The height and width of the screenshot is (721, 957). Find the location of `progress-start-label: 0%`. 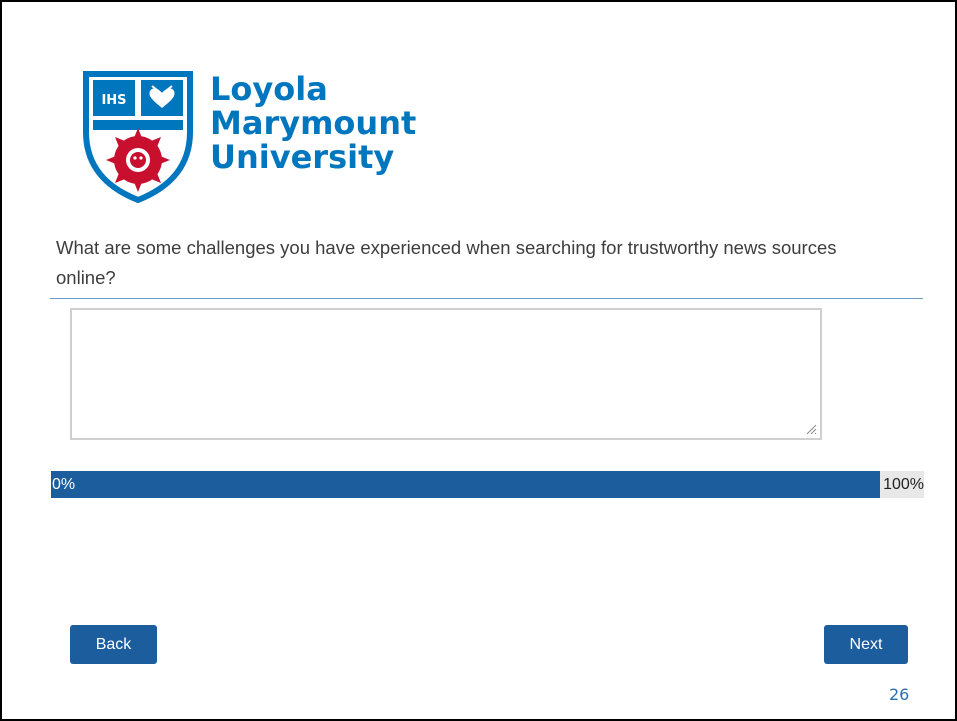

progress-start-label: 0% is located at coordinates (64, 484).